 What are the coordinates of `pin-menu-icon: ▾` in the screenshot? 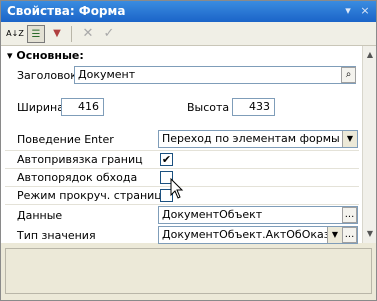 It's located at (348, 11).